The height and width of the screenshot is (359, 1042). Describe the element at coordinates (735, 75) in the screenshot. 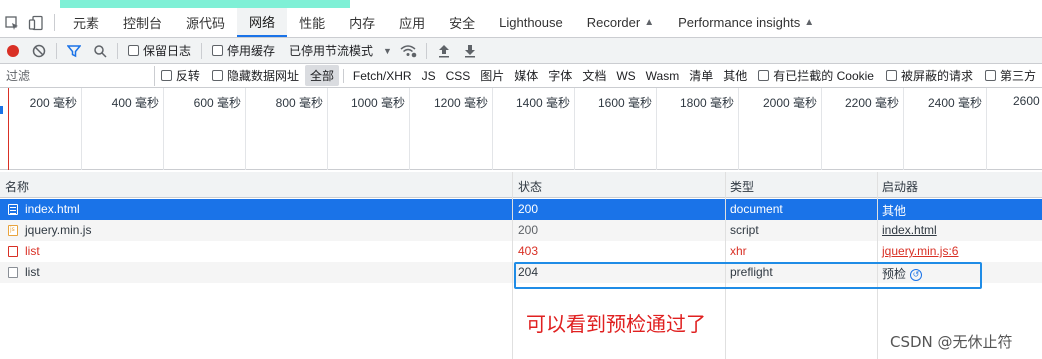

I see `type-filter-other: 其他` at that location.